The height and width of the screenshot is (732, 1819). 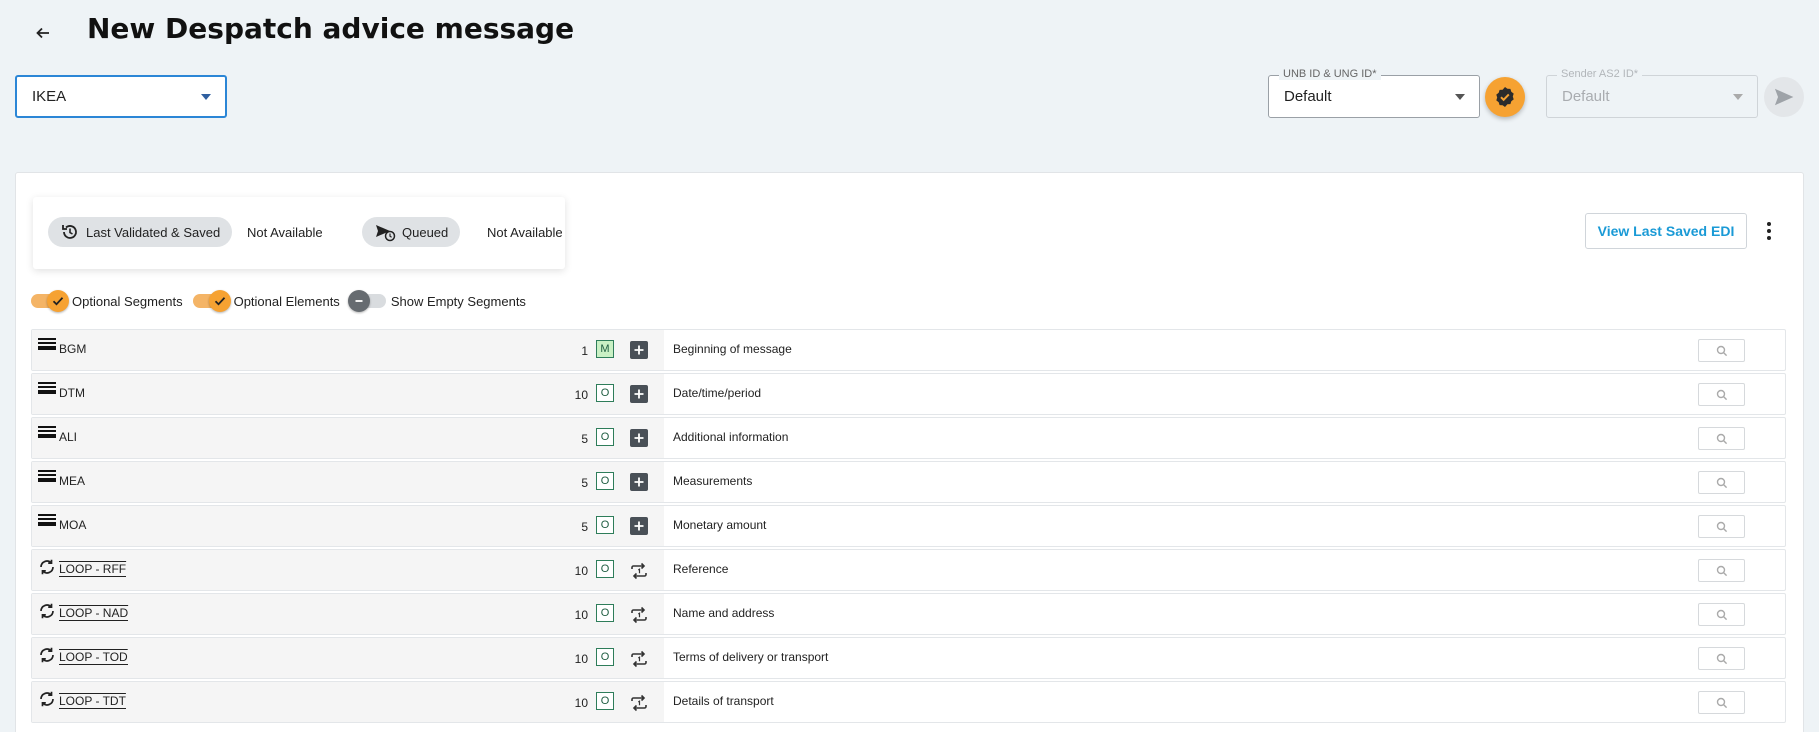 What do you see at coordinates (605, 349) in the screenshot?
I see `usage-badge: M` at bounding box center [605, 349].